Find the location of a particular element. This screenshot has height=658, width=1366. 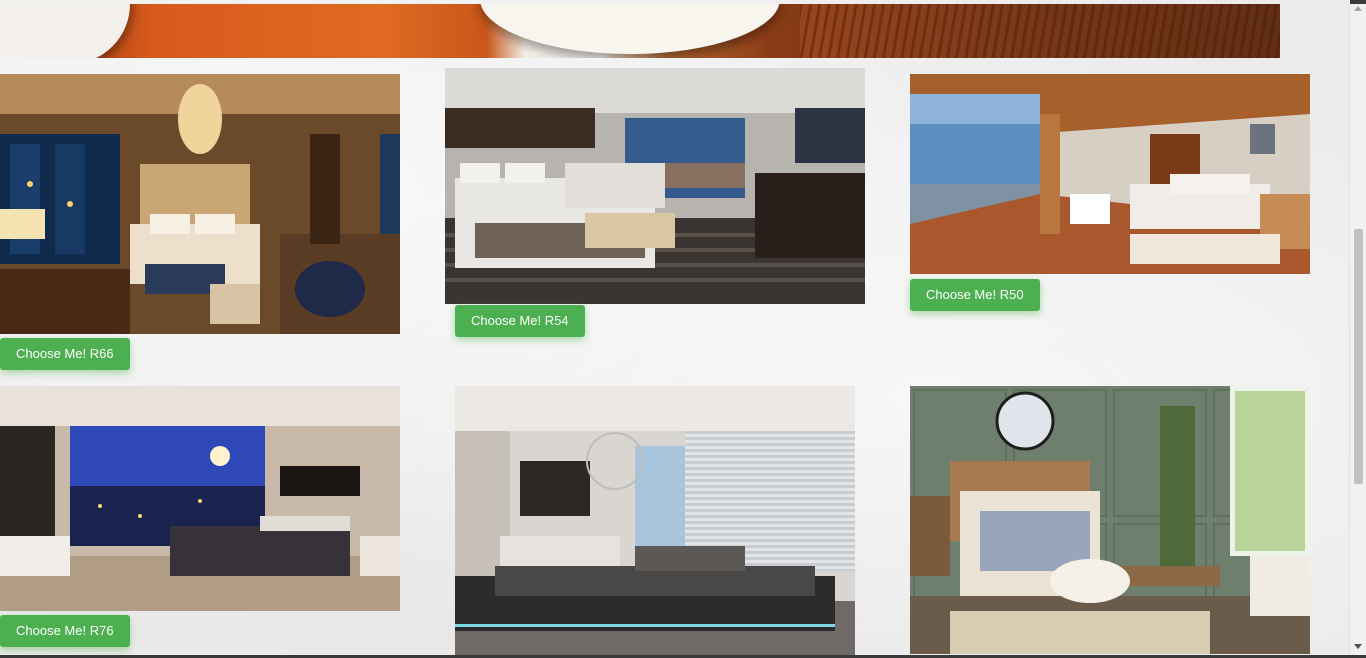

choose-room-button-2: Choose Me! R54 is located at coordinates (520, 321).